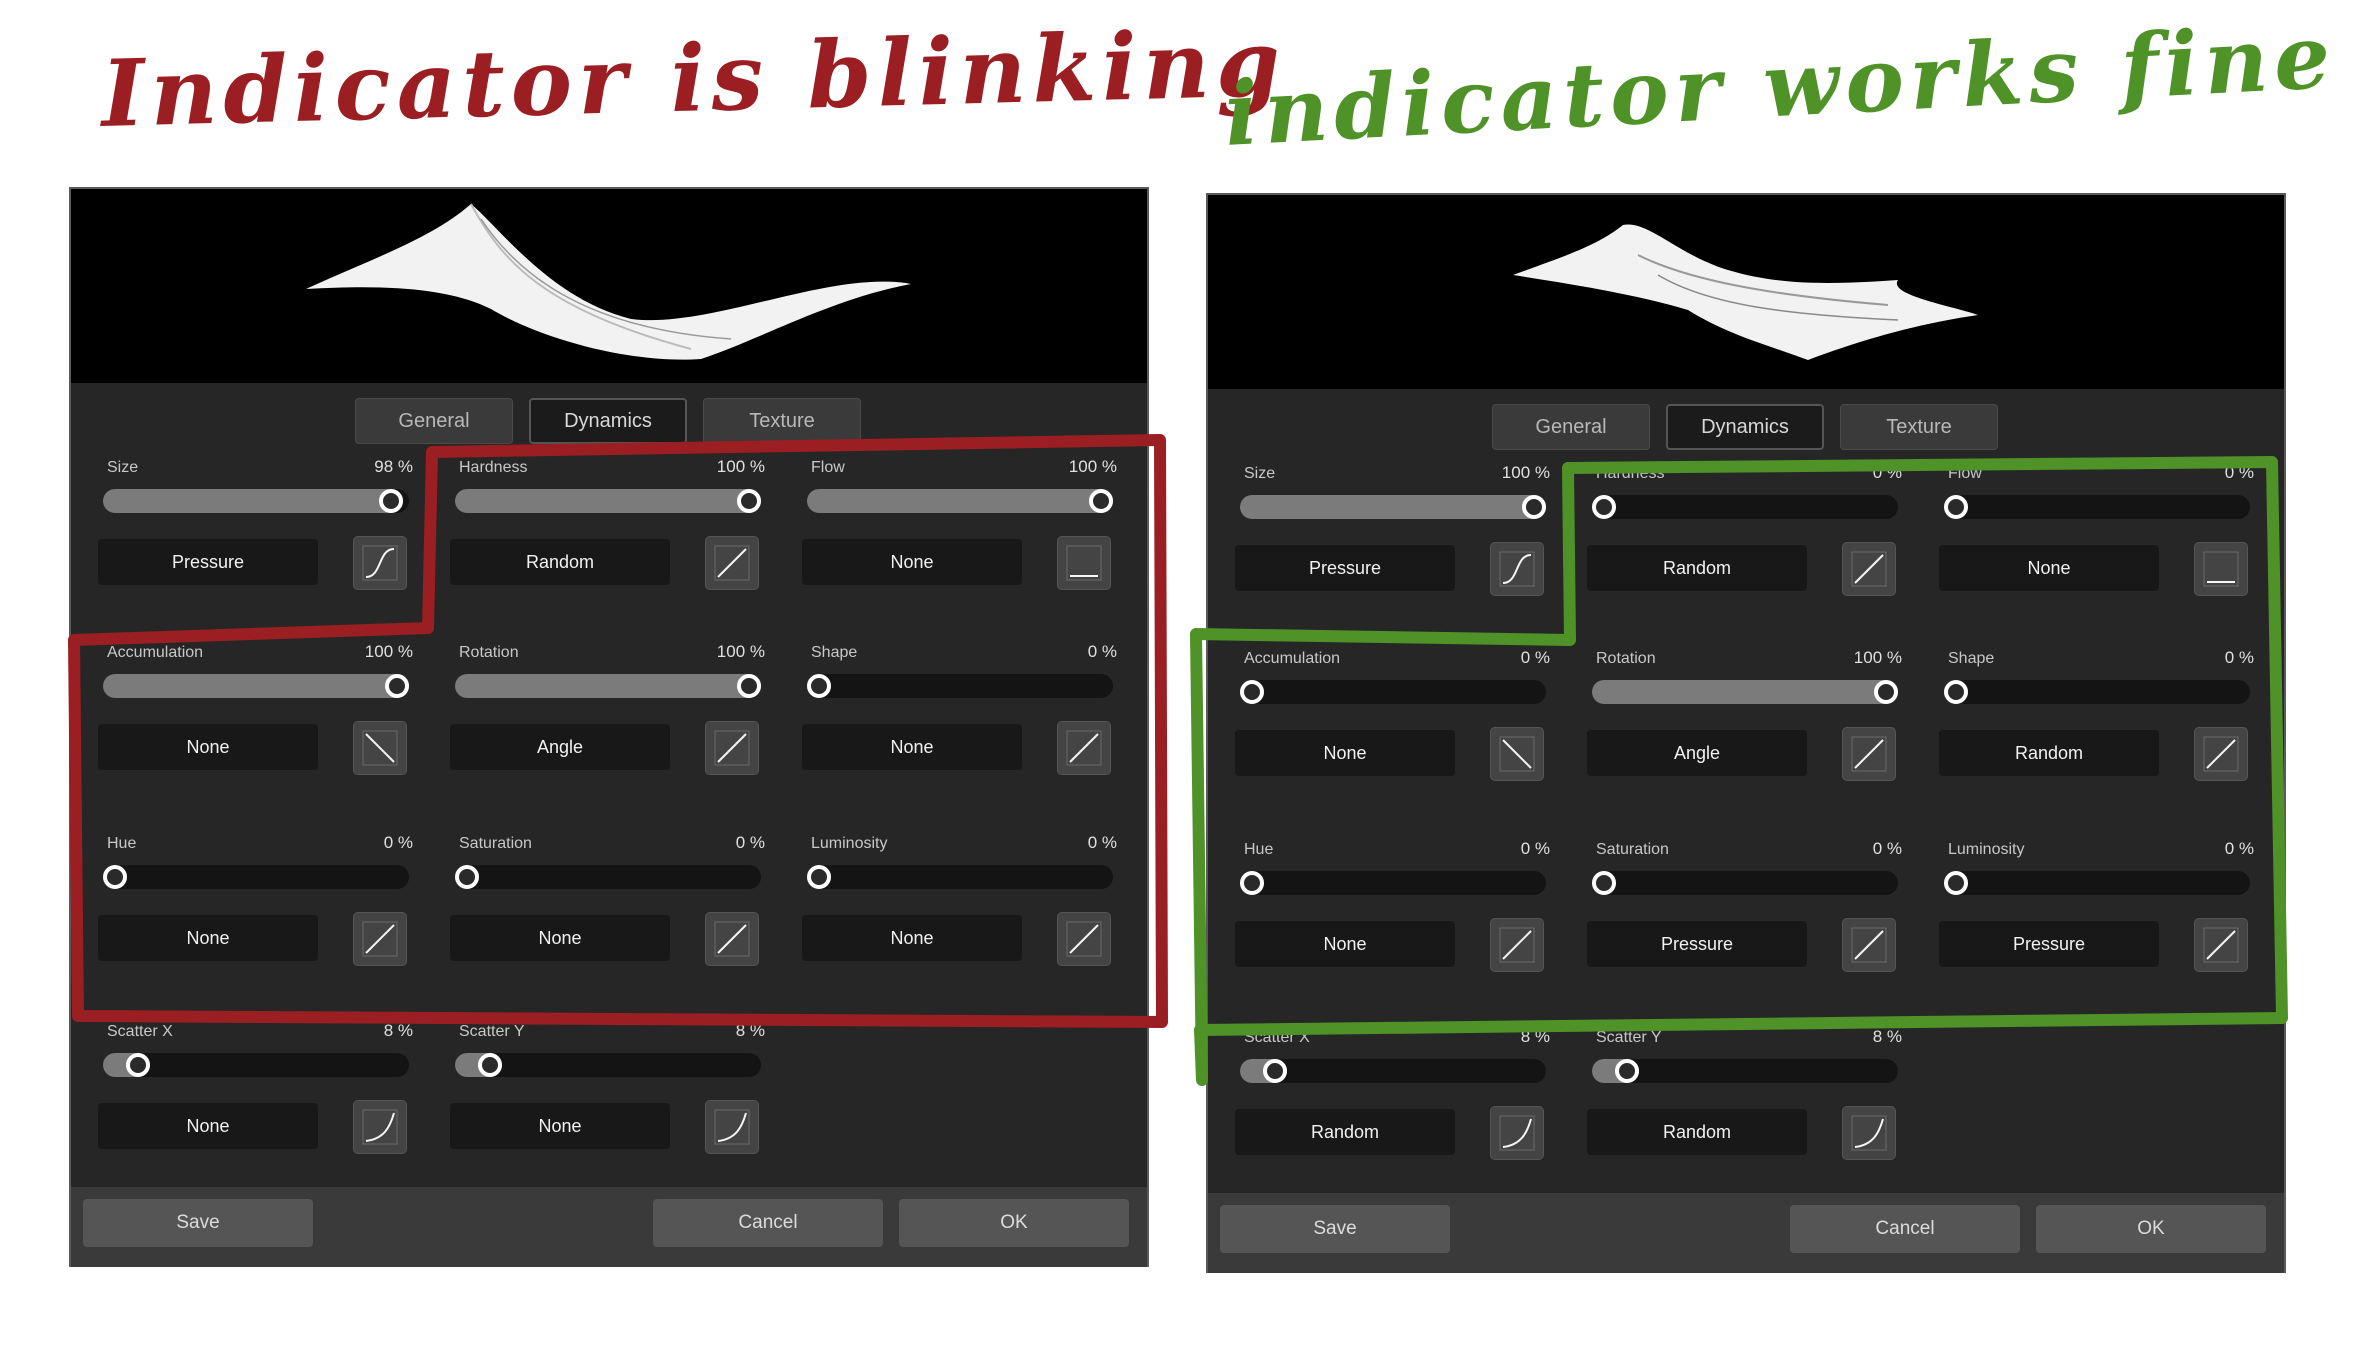  What do you see at coordinates (1697, 944) in the screenshot?
I see `saturation-mode-button: Pressure` at bounding box center [1697, 944].